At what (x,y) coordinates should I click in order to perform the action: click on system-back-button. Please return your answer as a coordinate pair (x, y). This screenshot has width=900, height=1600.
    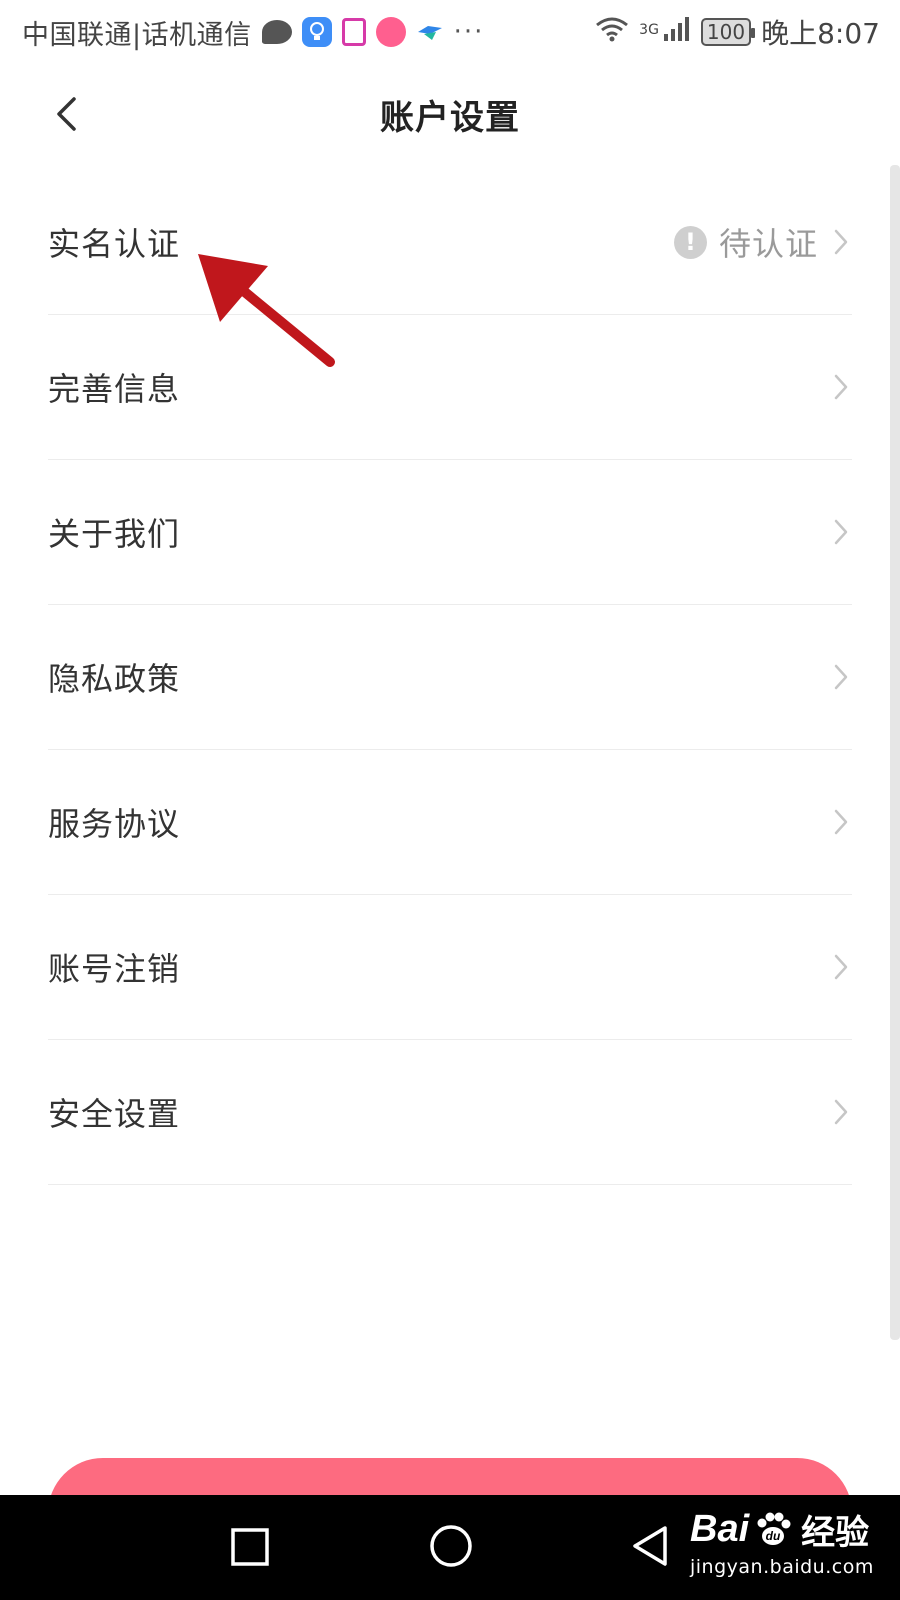
    Looking at the image, I should click on (651, 1546).